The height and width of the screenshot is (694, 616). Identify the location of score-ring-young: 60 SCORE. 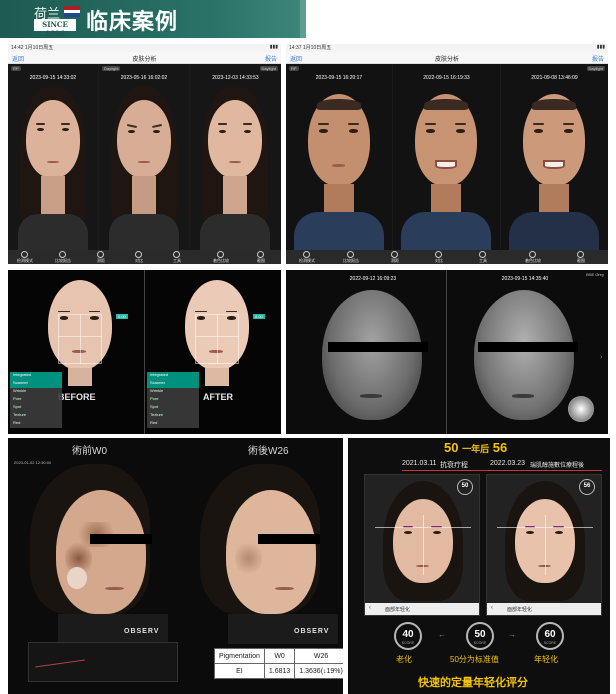
(550, 636).